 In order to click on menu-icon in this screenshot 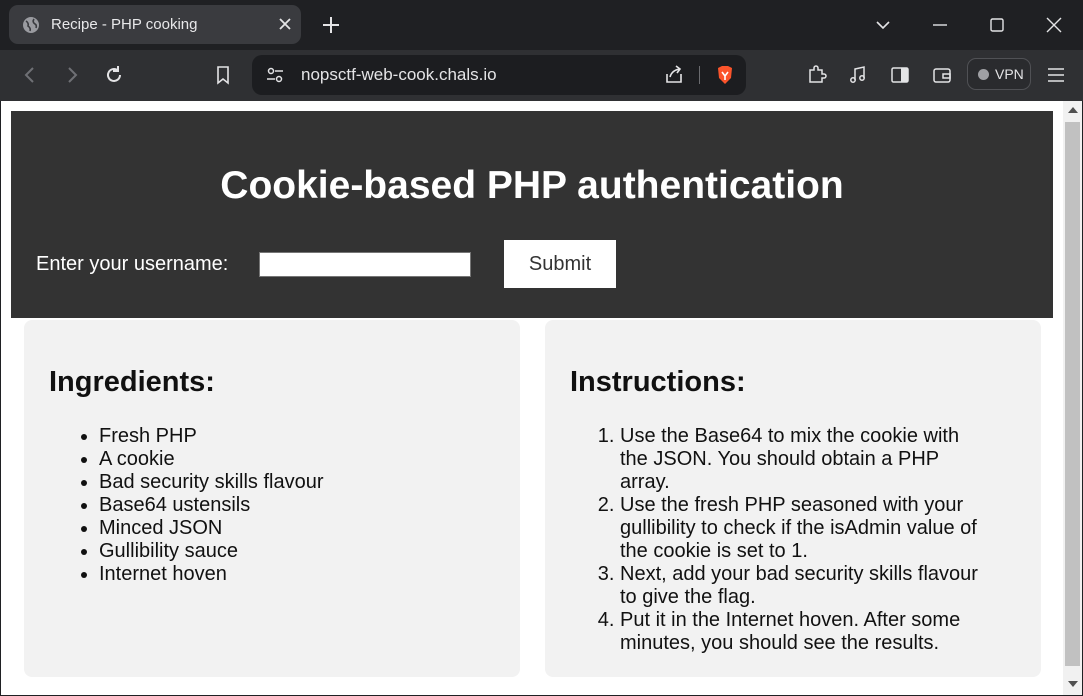, I will do `click(1056, 75)`.